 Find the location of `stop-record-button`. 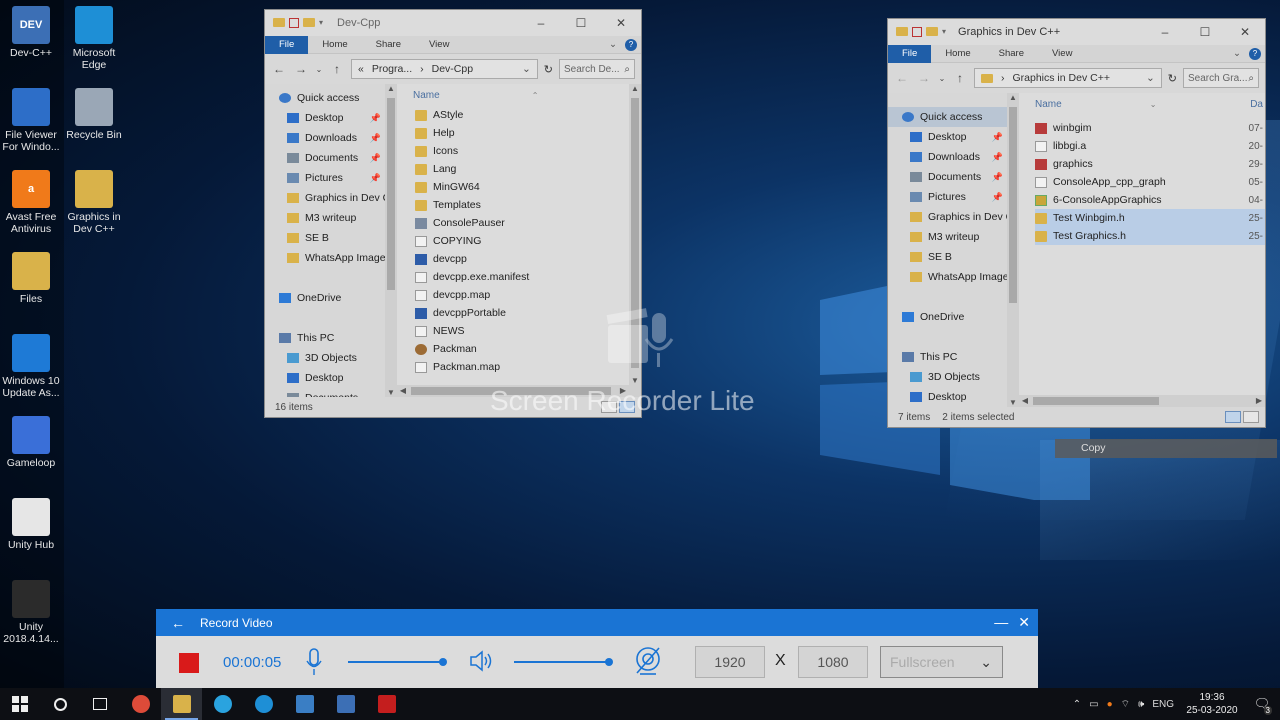

stop-record-button is located at coordinates (189, 663).